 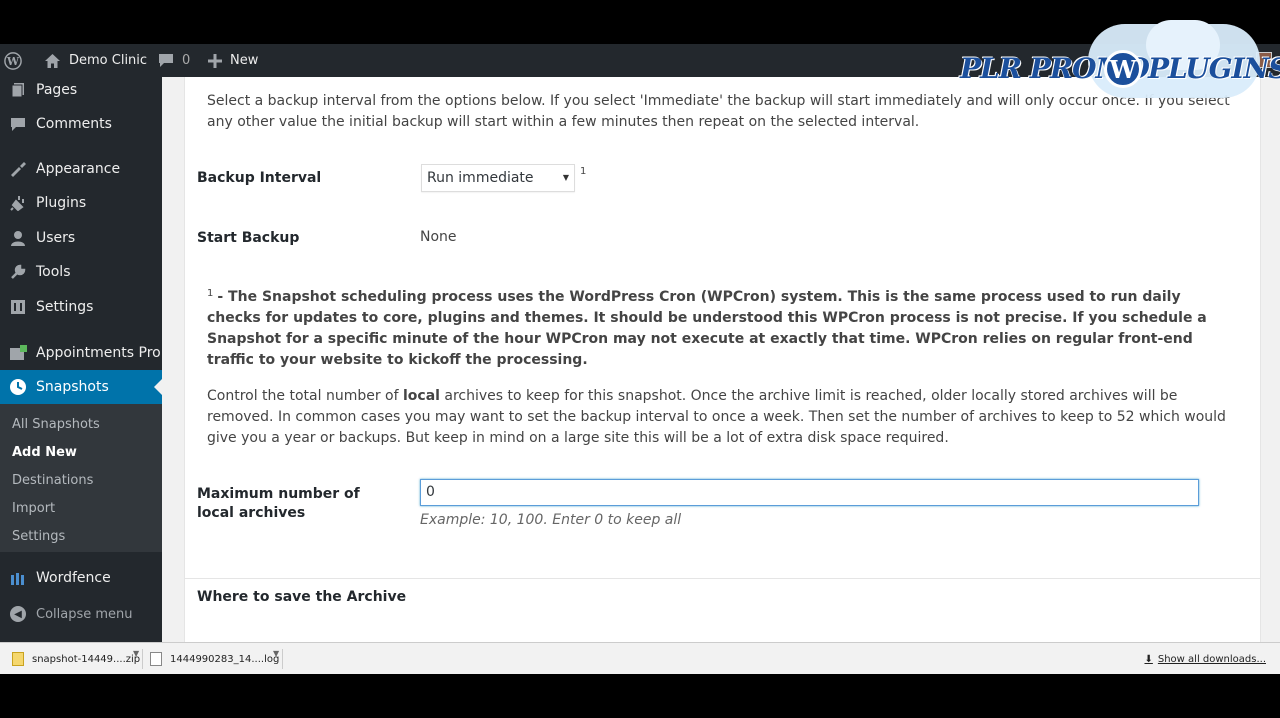 What do you see at coordinates (18, 169) in the screenshot?
I see `appearance-icon` at bounding box center [18, 169].